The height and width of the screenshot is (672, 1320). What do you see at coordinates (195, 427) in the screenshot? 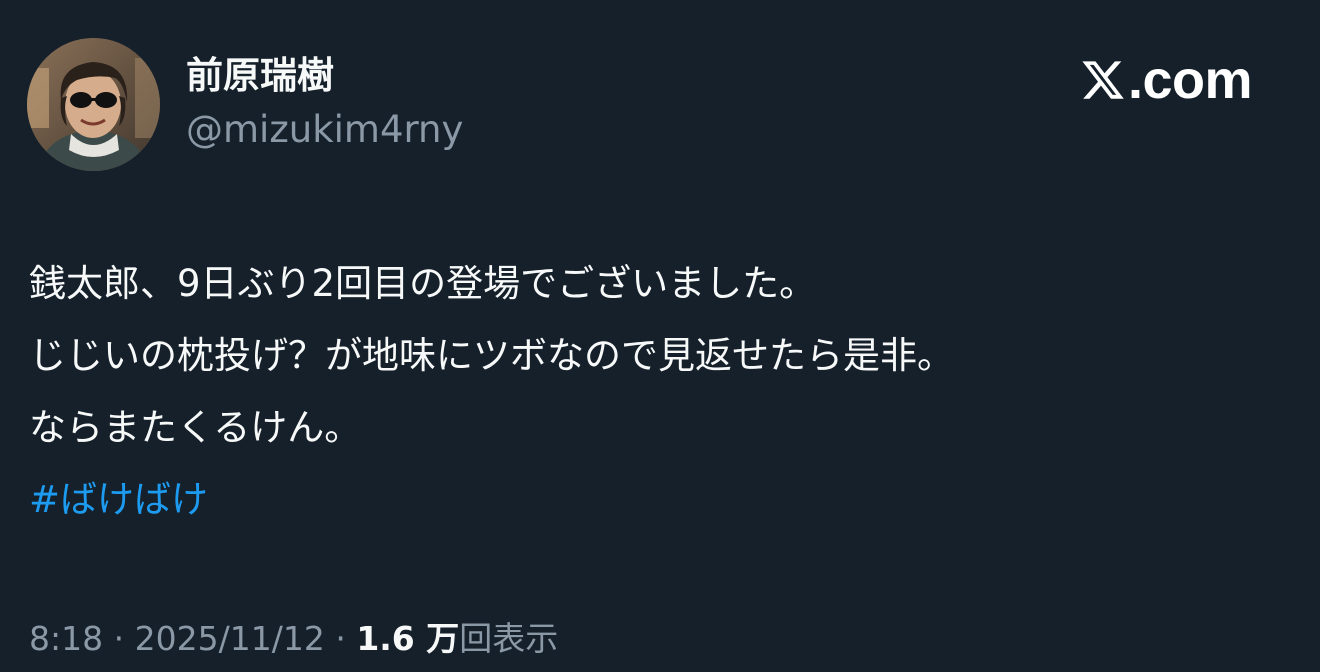
I see `tweet-line: ならまたくるけん。` at bounding box center [195, 427].